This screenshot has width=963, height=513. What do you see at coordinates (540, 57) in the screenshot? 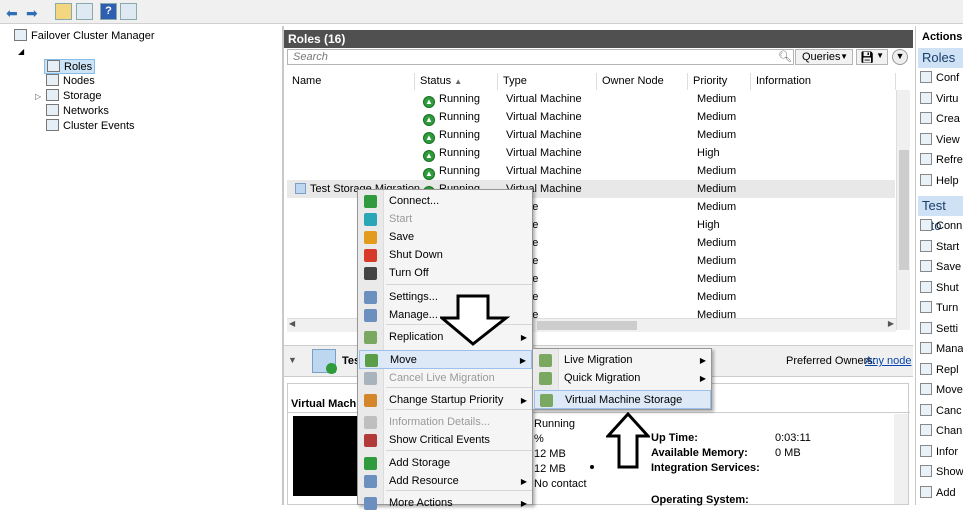
I see `search-input: Search` at bounding box center [540, 57].